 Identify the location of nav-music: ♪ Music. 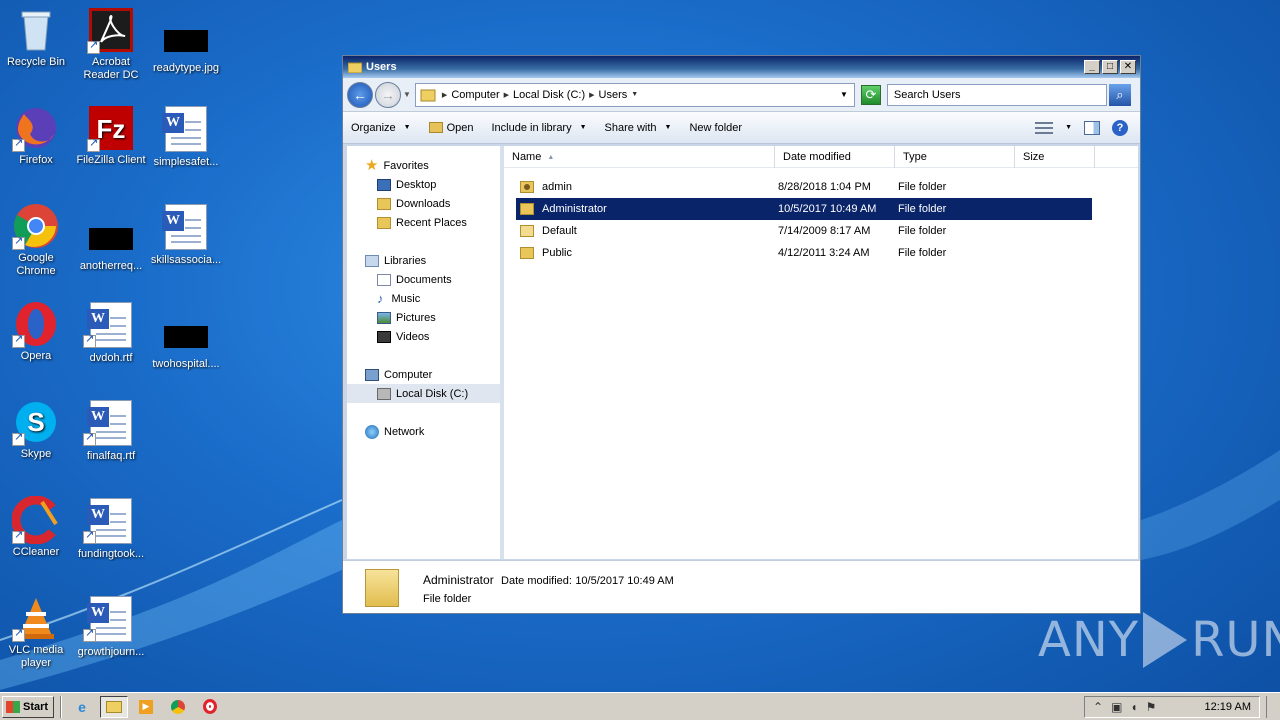
(423, 298).